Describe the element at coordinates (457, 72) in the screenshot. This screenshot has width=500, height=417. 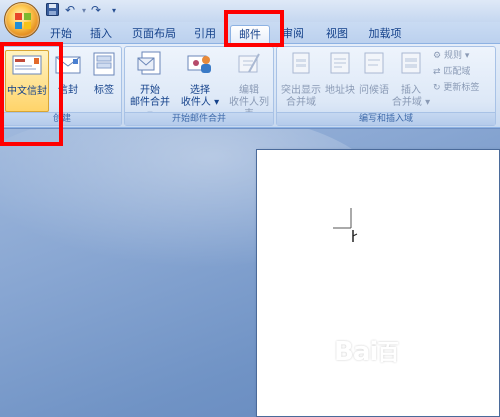
I see `match-fields-label: 匹配域` at that location.